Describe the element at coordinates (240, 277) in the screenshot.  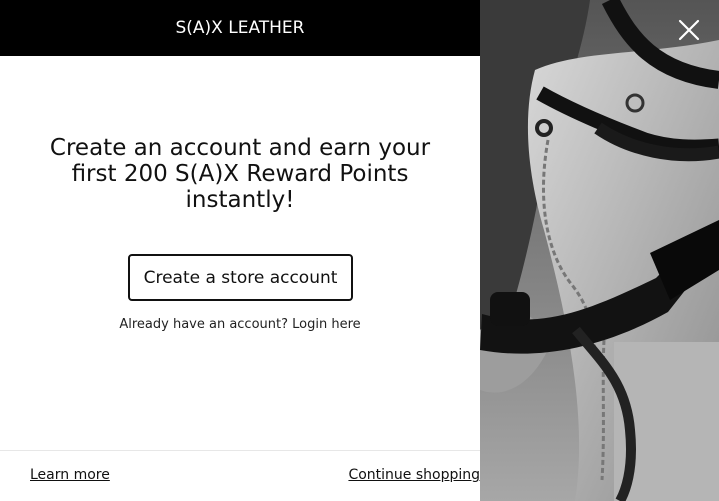
I see `create-account-button: Create a store account` at that location.